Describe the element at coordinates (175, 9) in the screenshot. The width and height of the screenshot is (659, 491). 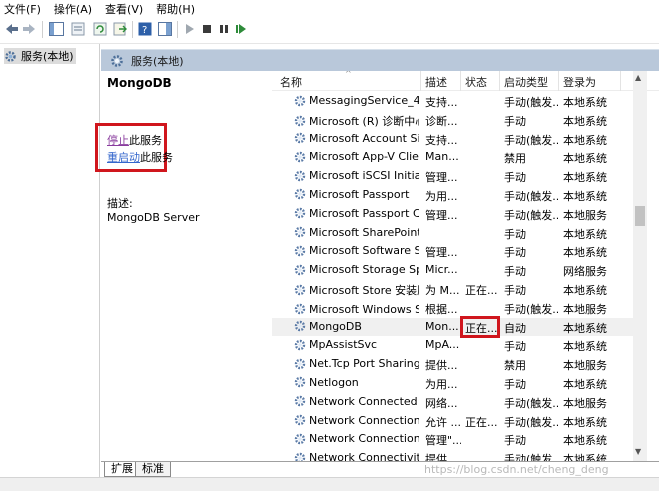
I see `menu-help: 帮助(H)` at that location.